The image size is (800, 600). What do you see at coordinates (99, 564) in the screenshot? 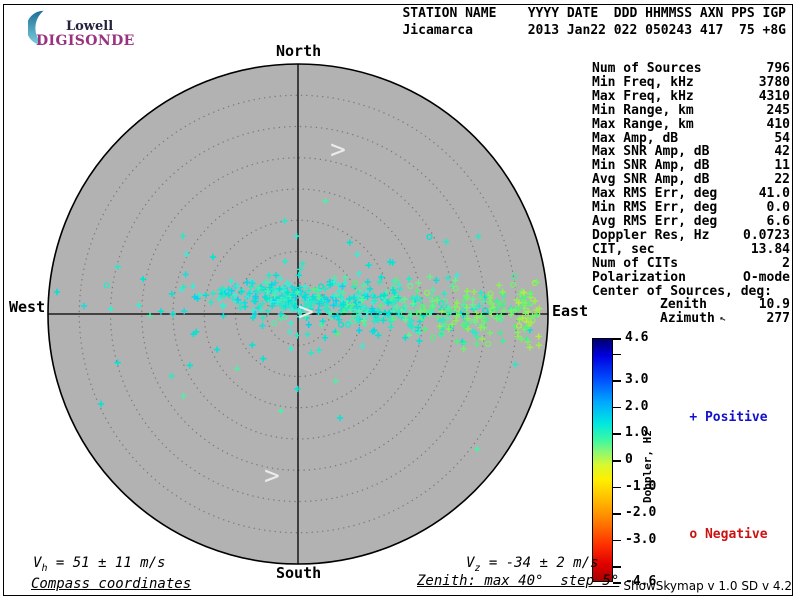
I see `vh-readout: Vh = 51 ± 11 m/s` at bounding box center [99, 564].